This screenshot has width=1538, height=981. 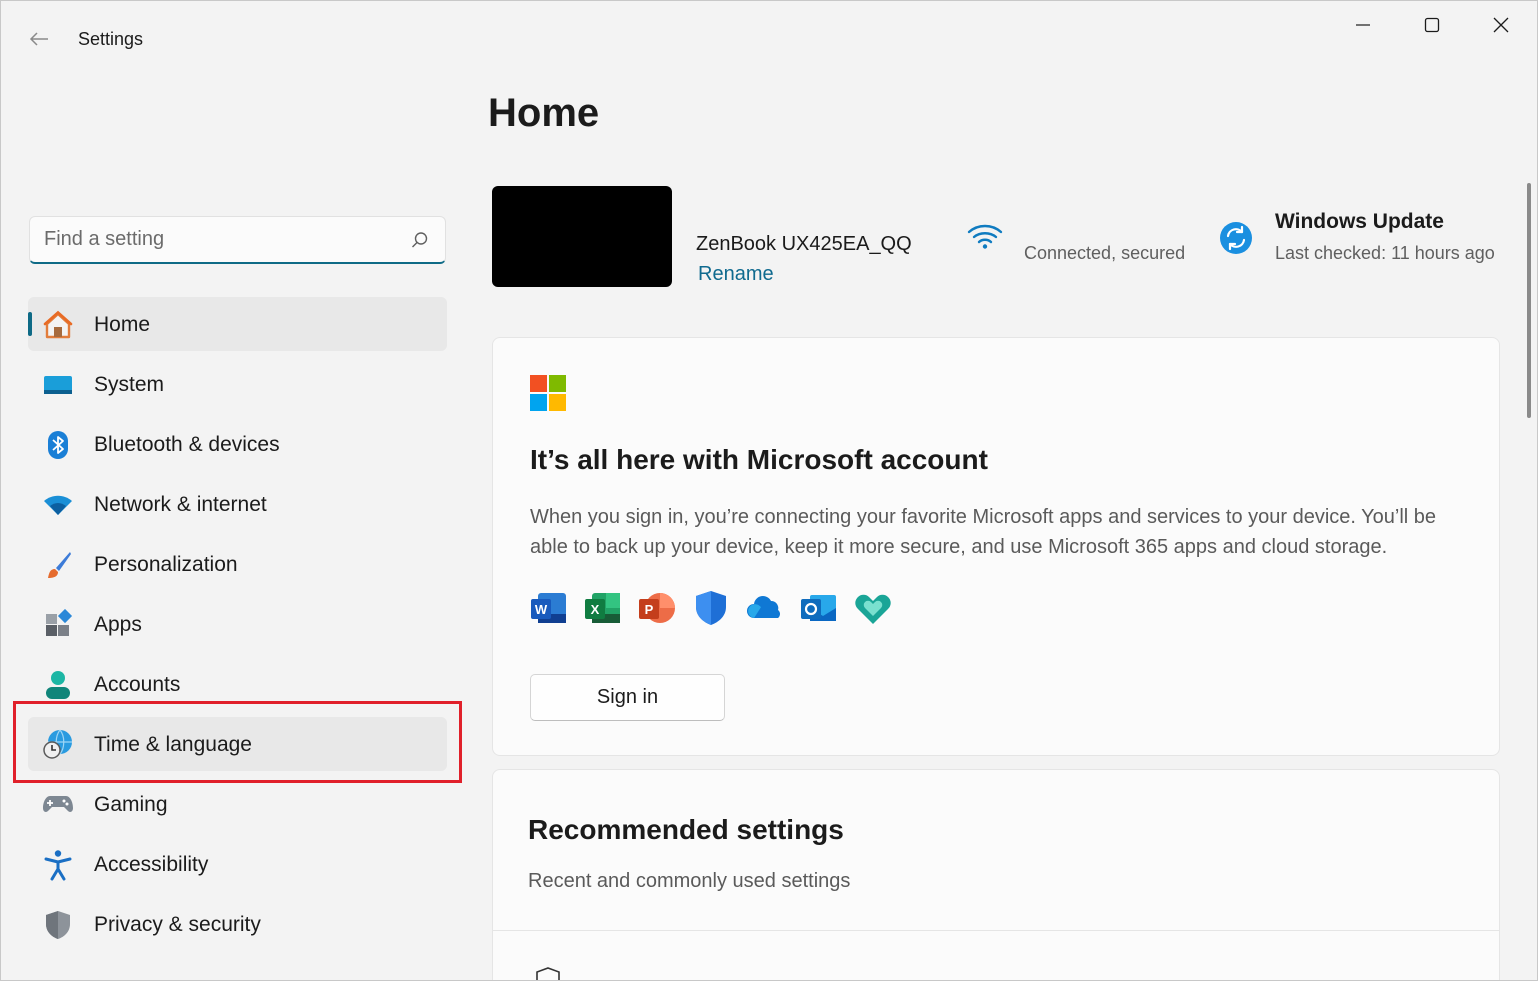 What do you see at coordinates (686, 829) in the screenshot?
I see `recommended-heading: Recommended settings` at bounding box center [686, 829].